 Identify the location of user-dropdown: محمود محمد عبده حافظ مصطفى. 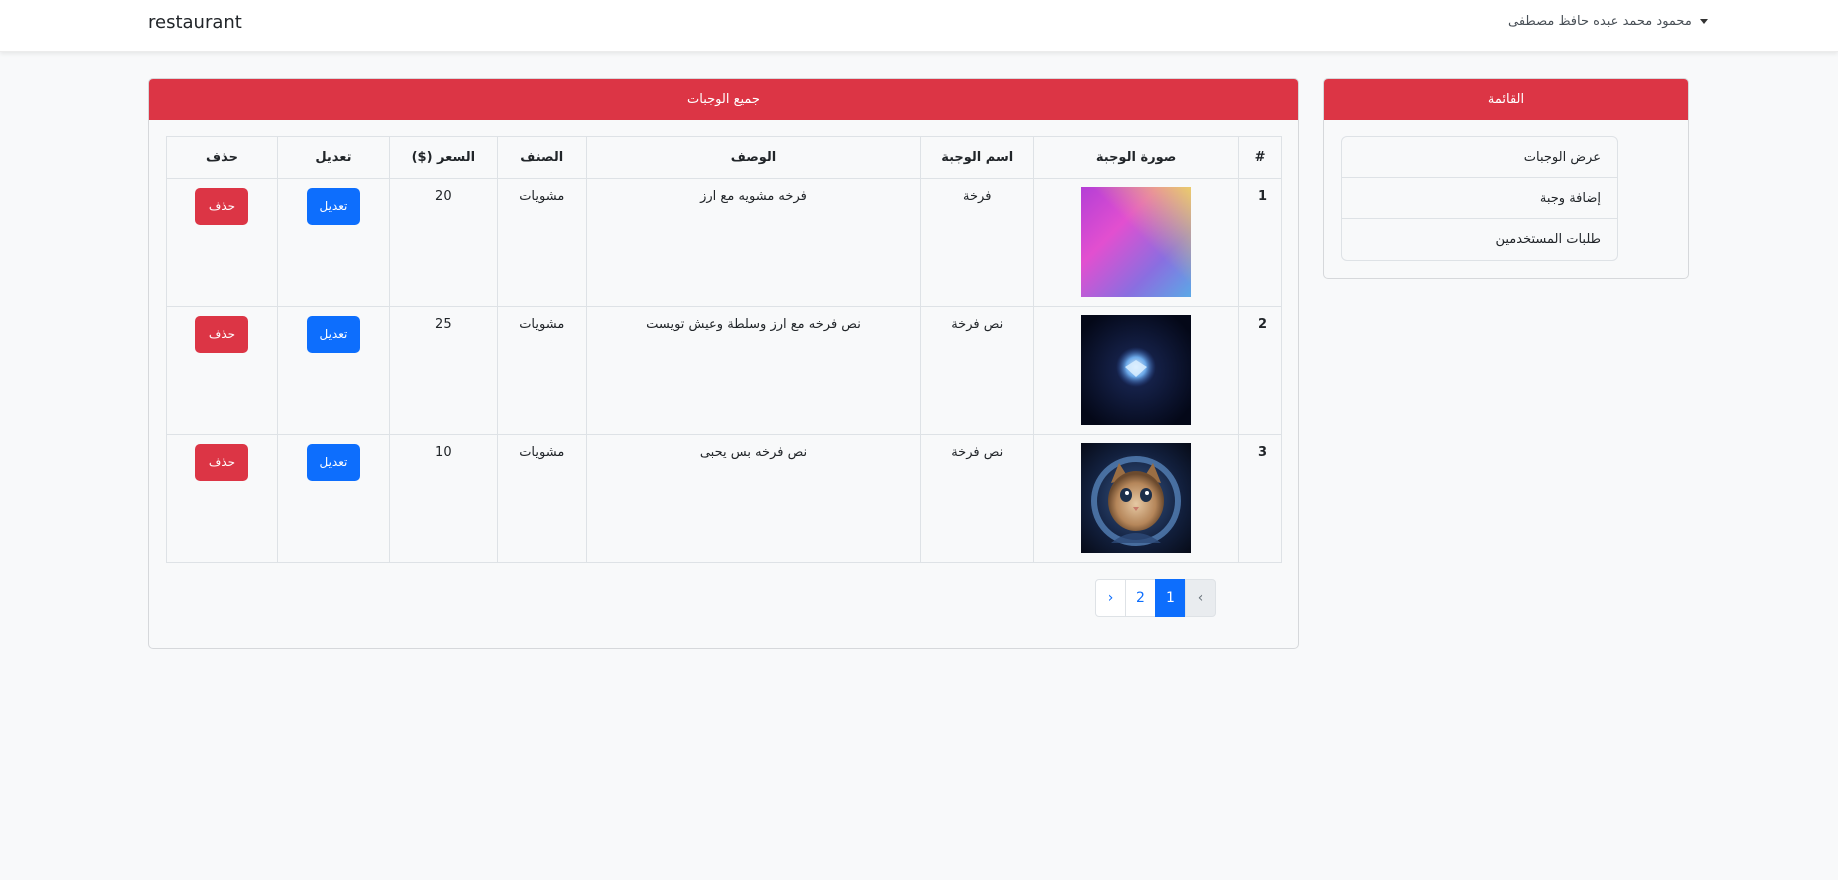
(1608, 21).